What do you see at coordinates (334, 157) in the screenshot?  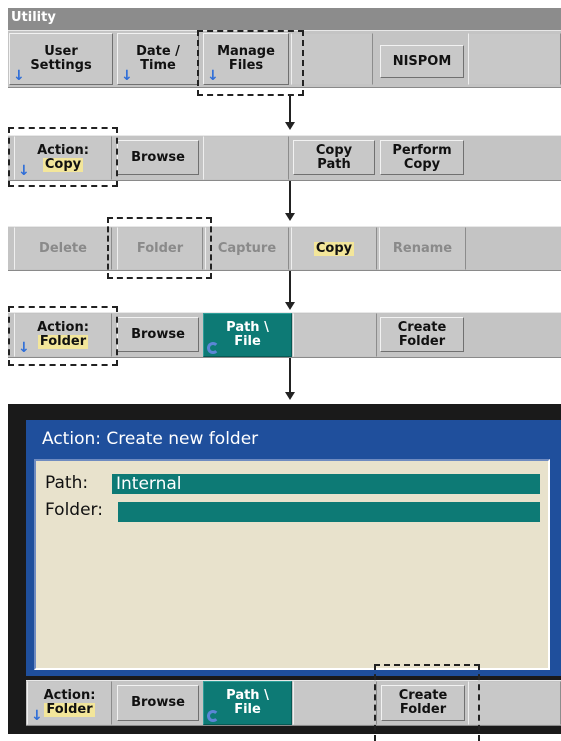 I see `copy-path-softkey: Copy Path` at bounding box center [334, 157].